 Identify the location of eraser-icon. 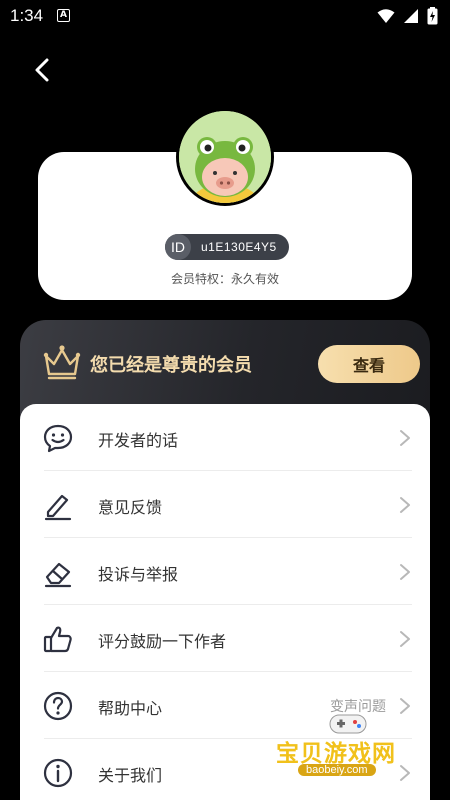
(58, 575).